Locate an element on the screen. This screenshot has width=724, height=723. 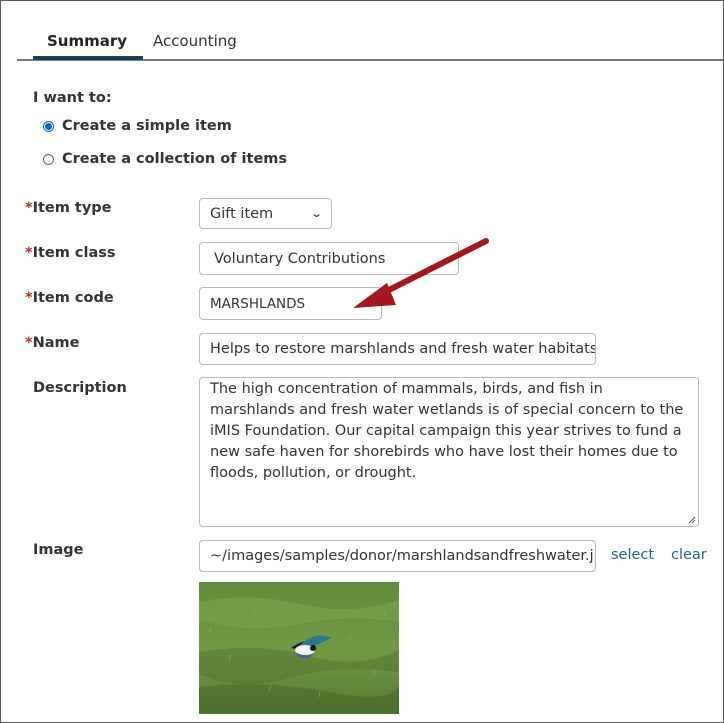
item-class-label: *Item class is located at coordinates (70, 253).